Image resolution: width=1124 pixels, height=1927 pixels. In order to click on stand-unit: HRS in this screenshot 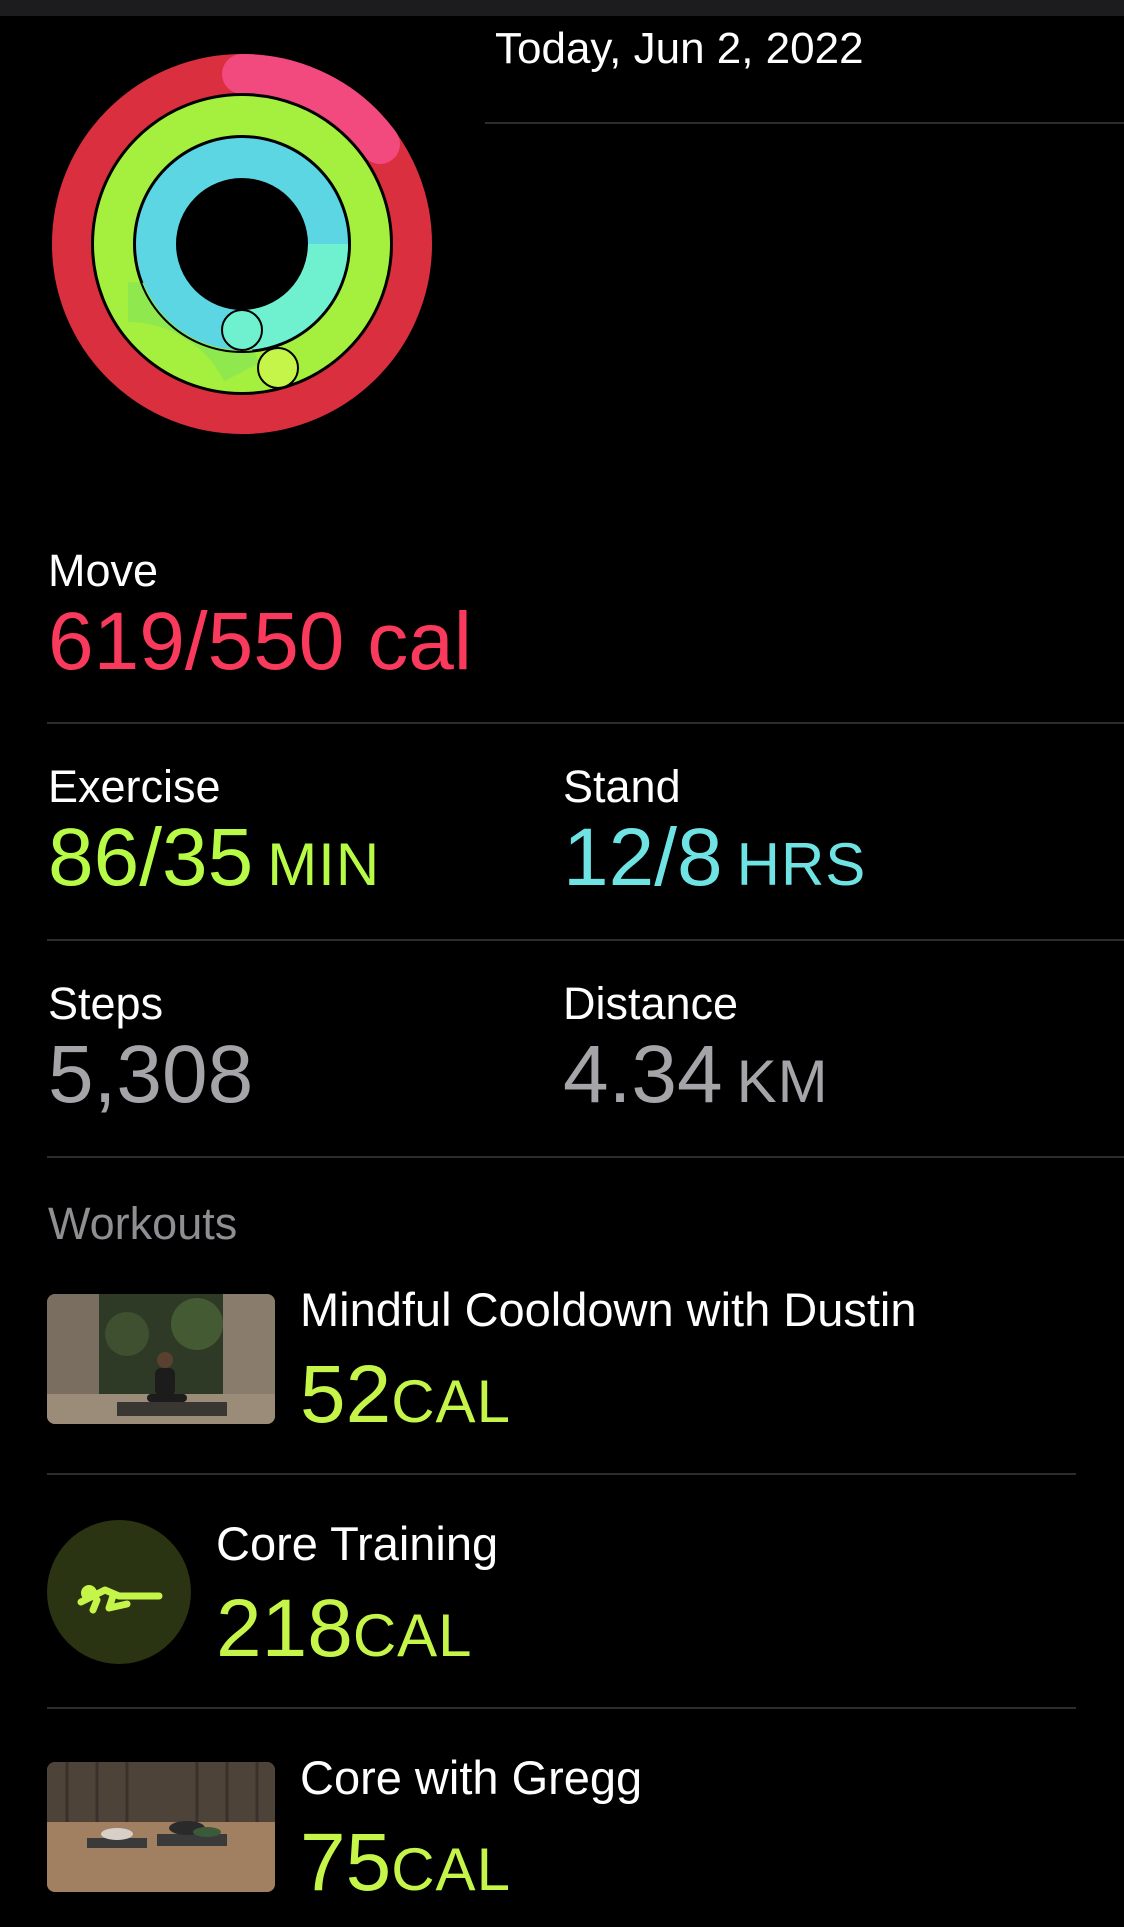, I will do `click(801, 864)`.